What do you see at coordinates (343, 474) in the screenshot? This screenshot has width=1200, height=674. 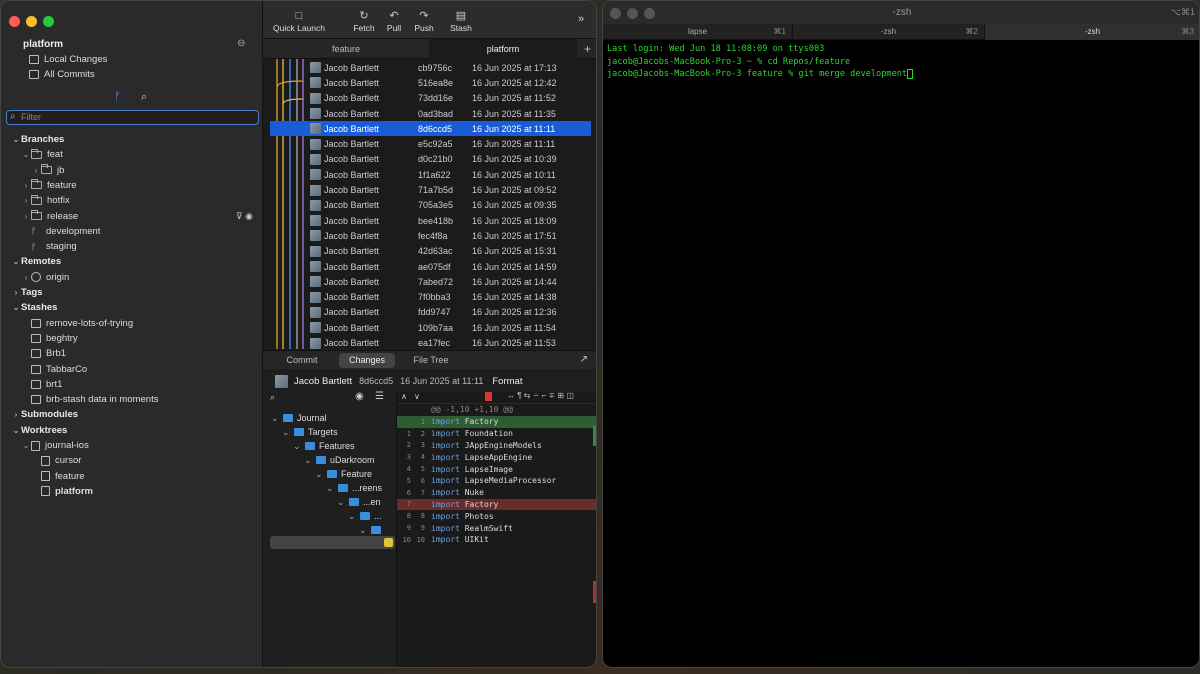 I see `file-tree-folder: ⌄ Feature` at bounding box center [343, 474].